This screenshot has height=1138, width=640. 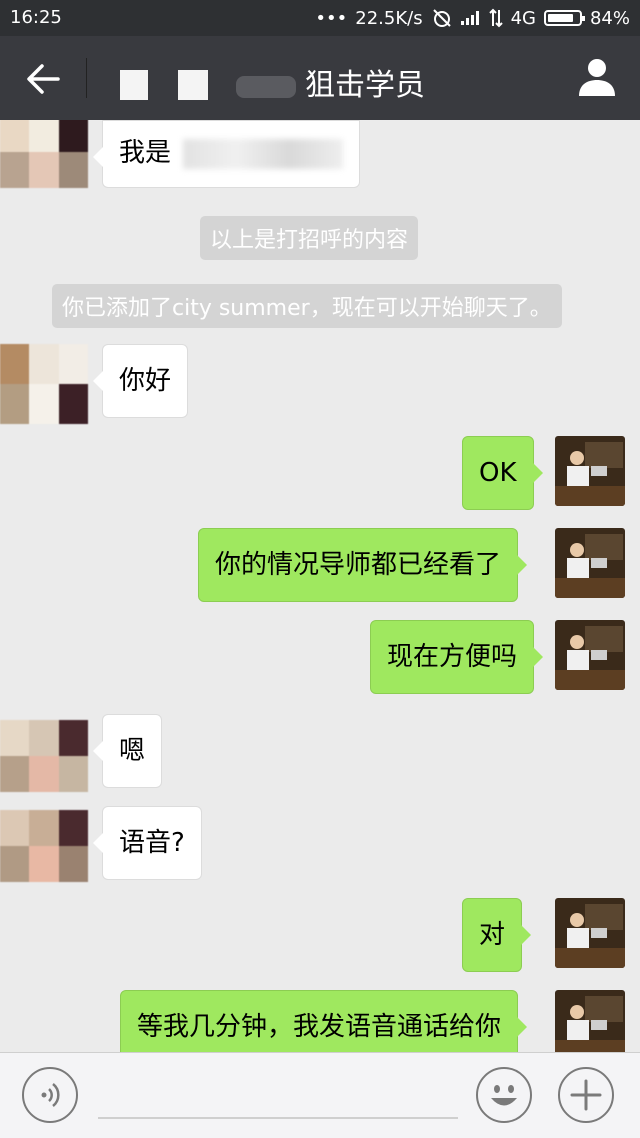 What do you see at coordinates (307, 306) in the screenshot?
I see `system-message: 你已添加了city summer，现在可以开始聊天了。` at bounding box center [307, 306].